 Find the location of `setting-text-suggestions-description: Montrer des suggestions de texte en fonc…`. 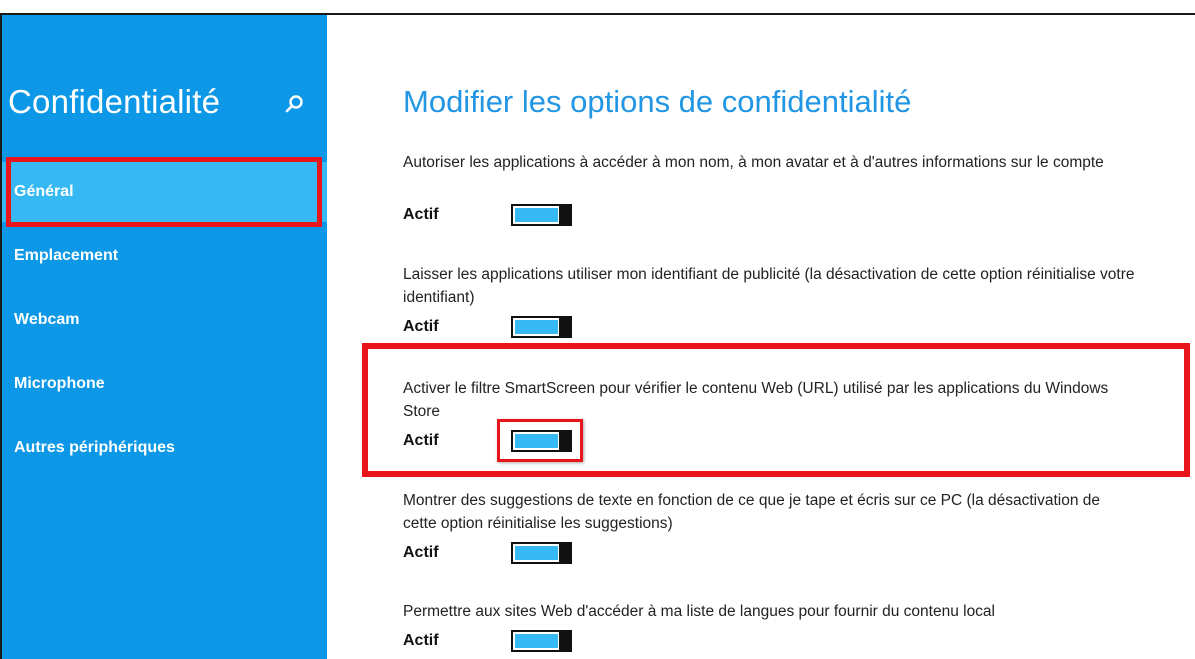

setting-text-suggestions-description: Montrer des suggestions de texte en fonc… is located at coordinates (752, 512).